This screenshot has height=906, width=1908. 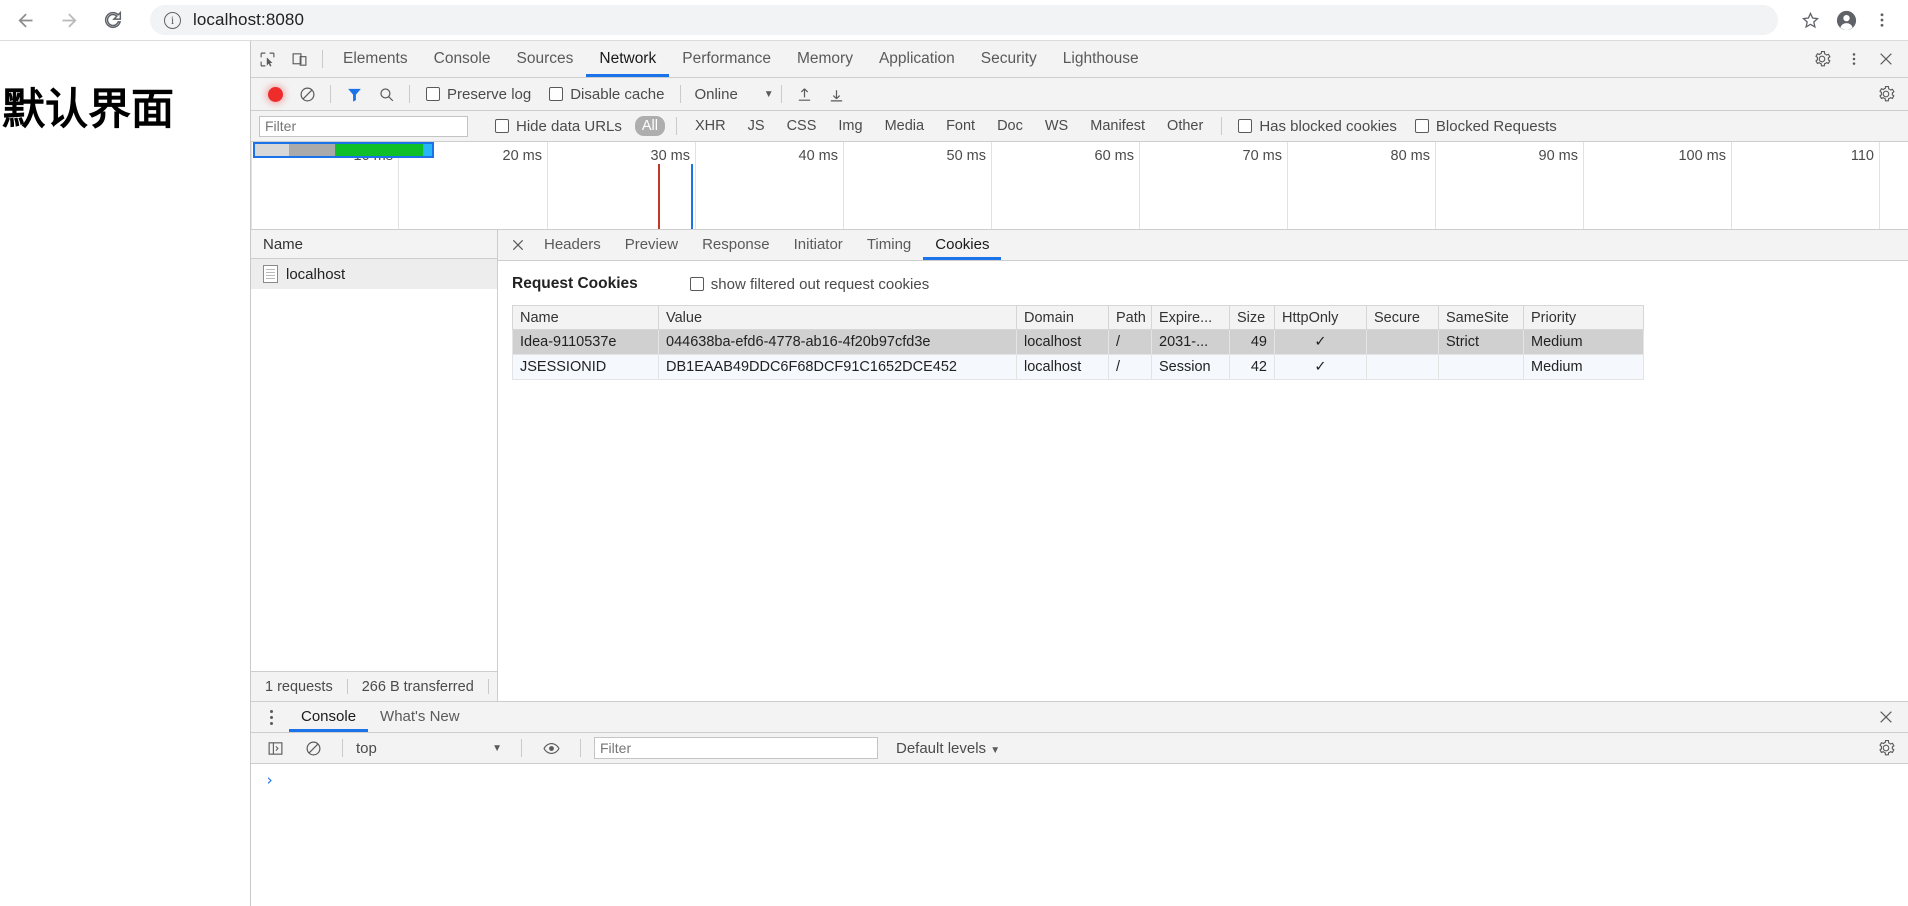 What do you see at coordinates (1262, 156) in the screenshot?
I see `timeline-tick-label: 70 ms` at bounding box center [1262, 156].